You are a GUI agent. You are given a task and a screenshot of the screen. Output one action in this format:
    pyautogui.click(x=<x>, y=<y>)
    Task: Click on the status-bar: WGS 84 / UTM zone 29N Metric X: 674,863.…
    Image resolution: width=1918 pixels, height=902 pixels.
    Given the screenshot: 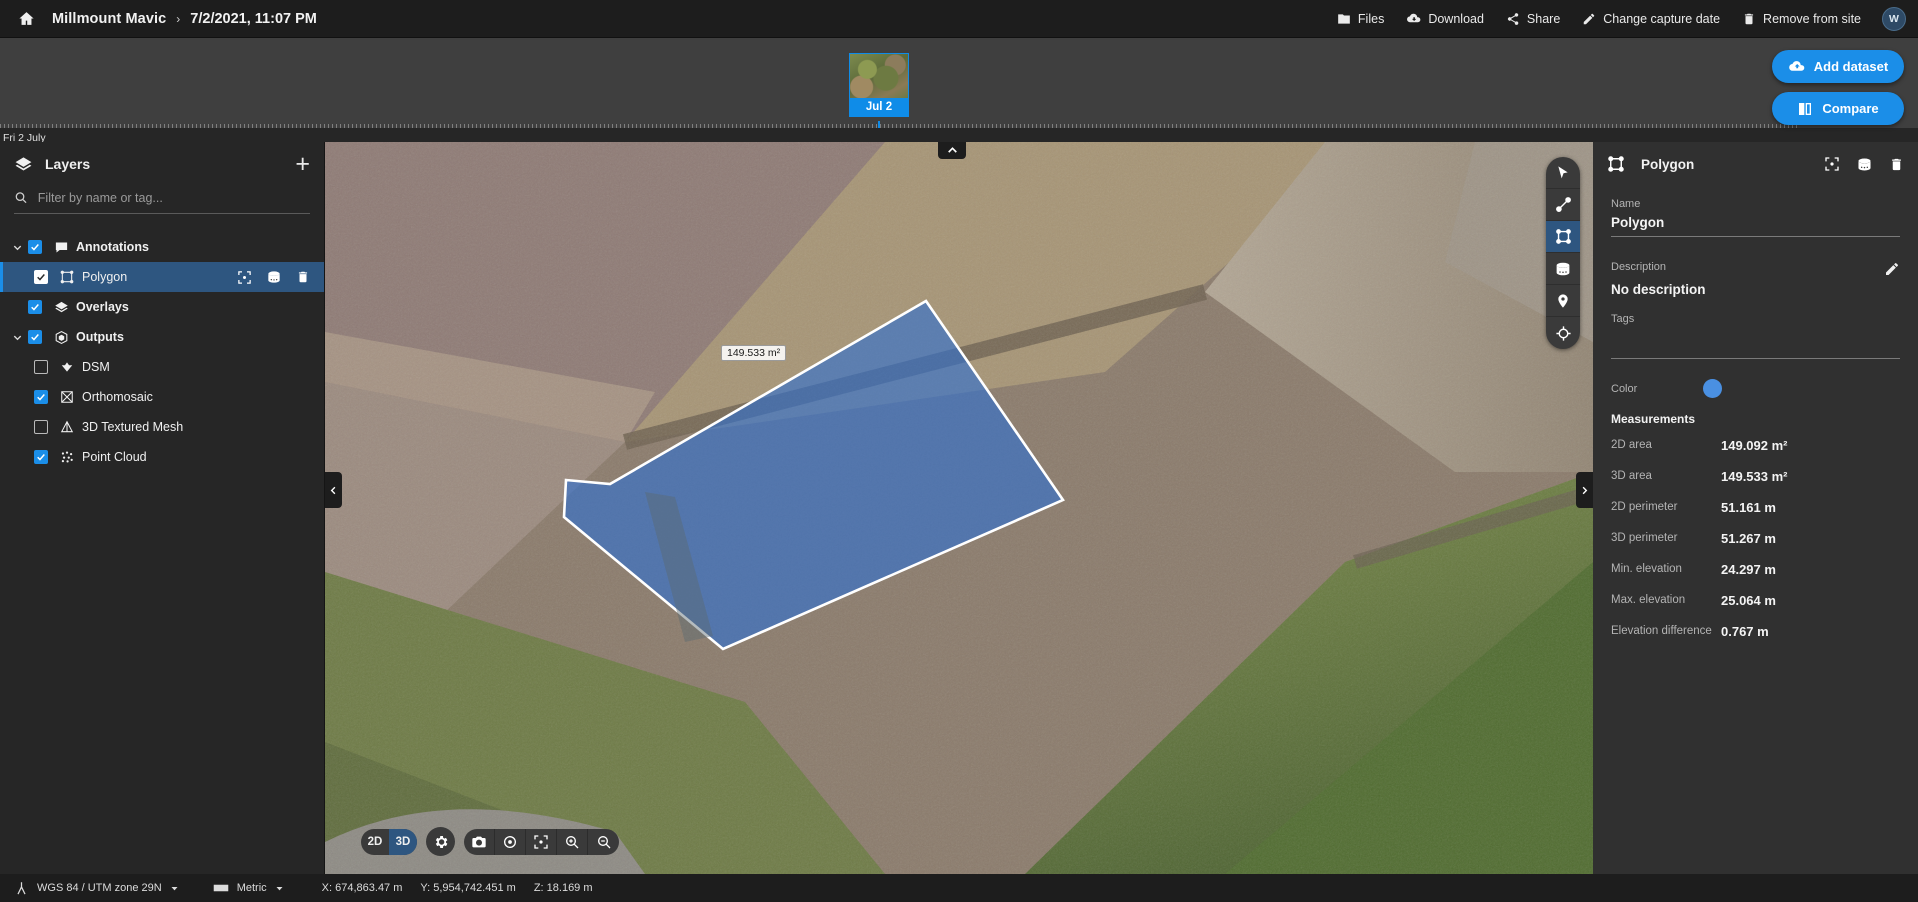 What is the action you would take?
    pyautogui.click(x=959, y=888)
    